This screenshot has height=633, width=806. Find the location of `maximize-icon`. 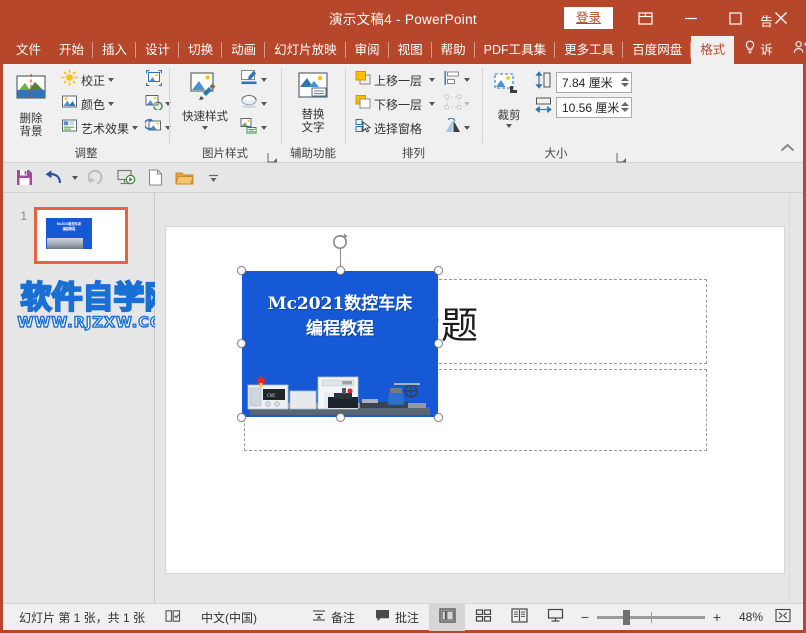

maximize-icon is located at coordinates (735, 18).